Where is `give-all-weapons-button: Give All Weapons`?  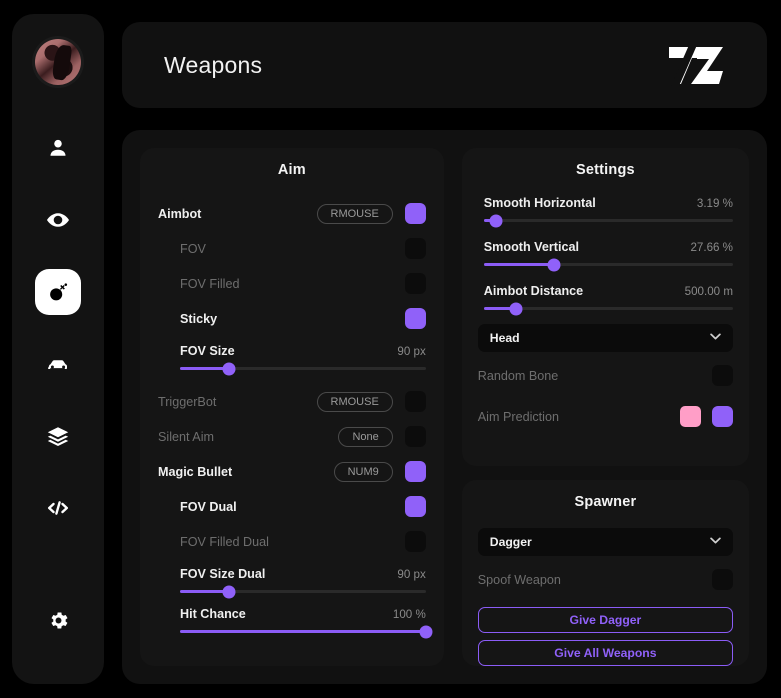 give-all-weapons-button: Give All Weapons is located at coordinates (605, 653).